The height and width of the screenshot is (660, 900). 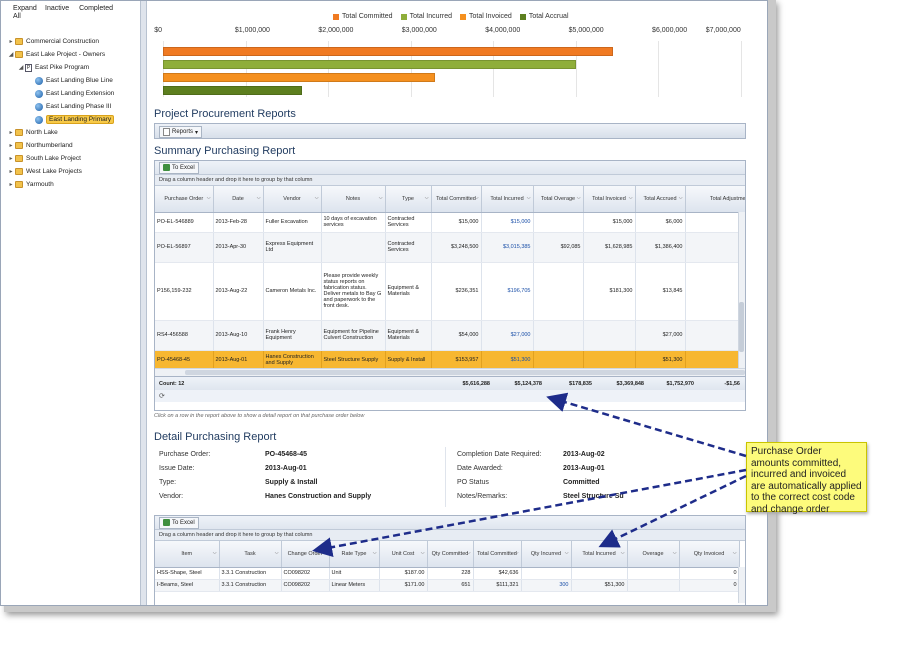 I want to click on folder-icon, so click(x=19, y=41).